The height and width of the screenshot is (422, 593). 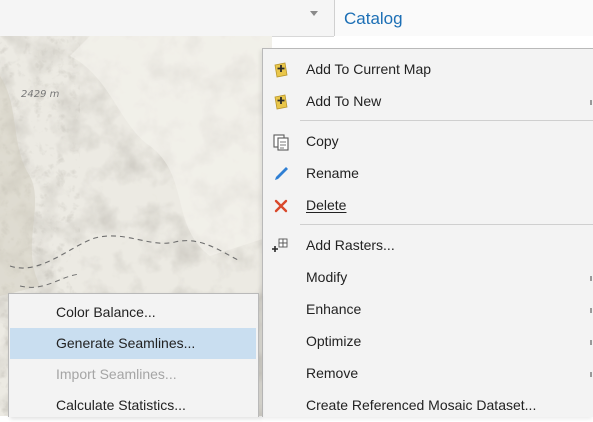 I want to click on top-bar: Catalog, so click(x=296, y=18).